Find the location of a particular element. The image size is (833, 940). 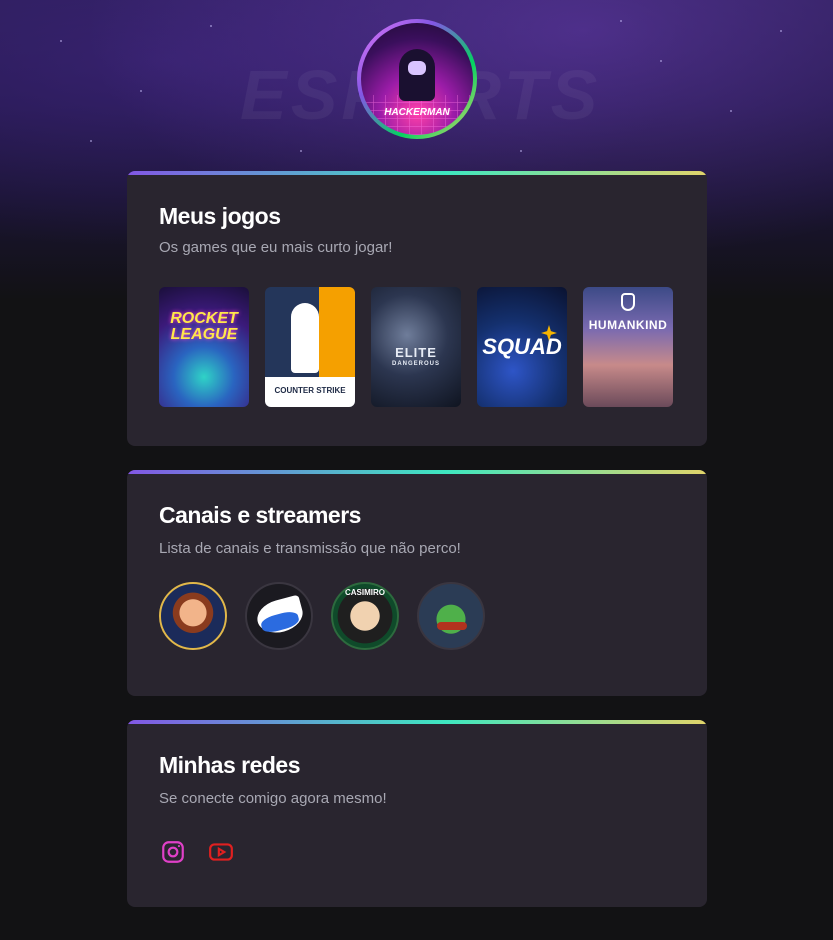

game-elite-dangerous: ELITE DANGEROUS is located at coordinates (416, 347).